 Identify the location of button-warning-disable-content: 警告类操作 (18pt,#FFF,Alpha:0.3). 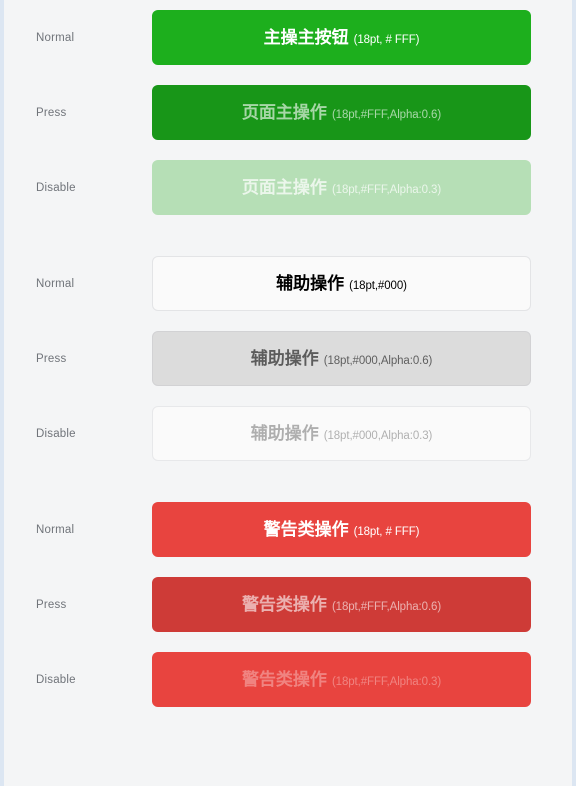
(341, 680).